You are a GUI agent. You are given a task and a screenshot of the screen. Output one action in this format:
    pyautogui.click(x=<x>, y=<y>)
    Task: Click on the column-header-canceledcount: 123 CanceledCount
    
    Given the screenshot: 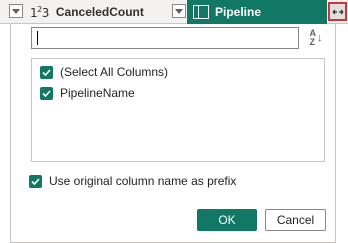 What is the action you would take?
    pyautogui.click(x=87, y=12)
    